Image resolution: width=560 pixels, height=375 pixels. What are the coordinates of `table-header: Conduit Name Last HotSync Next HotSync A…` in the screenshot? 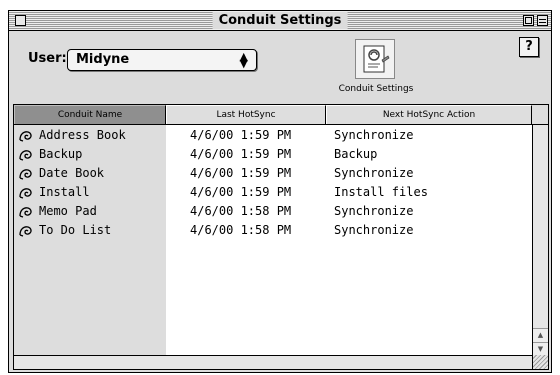 It's located at (281, 115).